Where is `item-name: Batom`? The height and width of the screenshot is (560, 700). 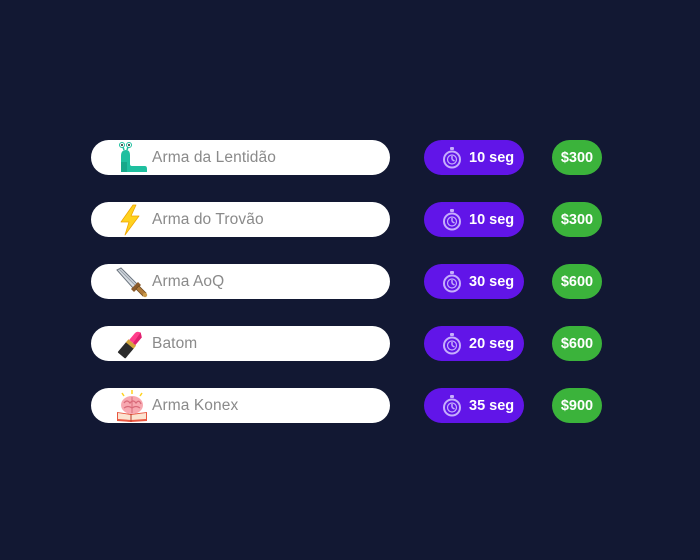 item-name: Batom is located at coordinates (175, 343).